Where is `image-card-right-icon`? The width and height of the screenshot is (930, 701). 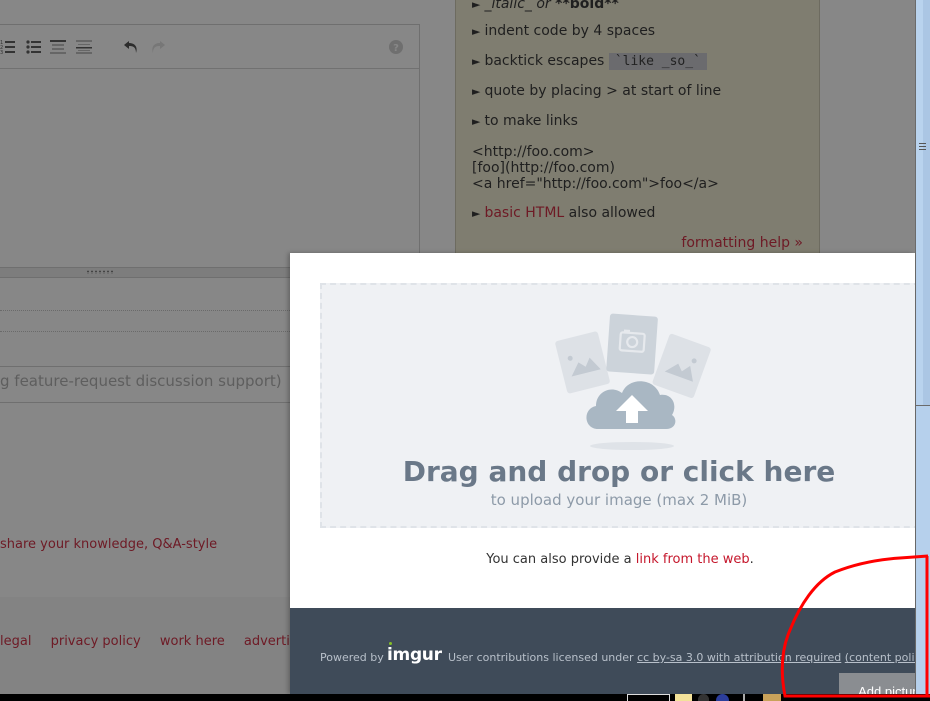
image-card-right-icon is located at coordinates (681, 365).